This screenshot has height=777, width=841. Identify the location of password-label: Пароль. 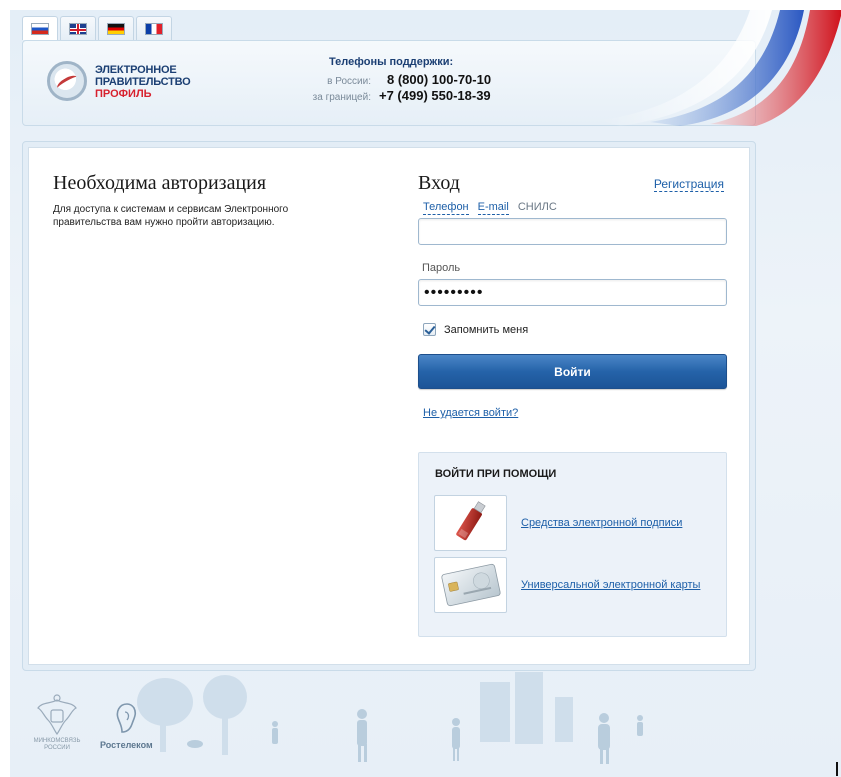
(441, 268).